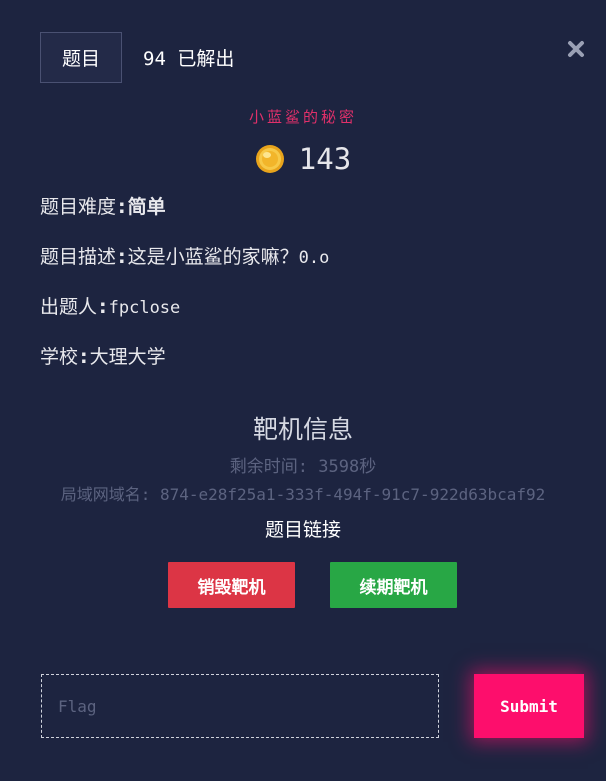  Describe the element at coordinates (144, 308) in the screenshot. I see `author-value: fpclose` at that location.